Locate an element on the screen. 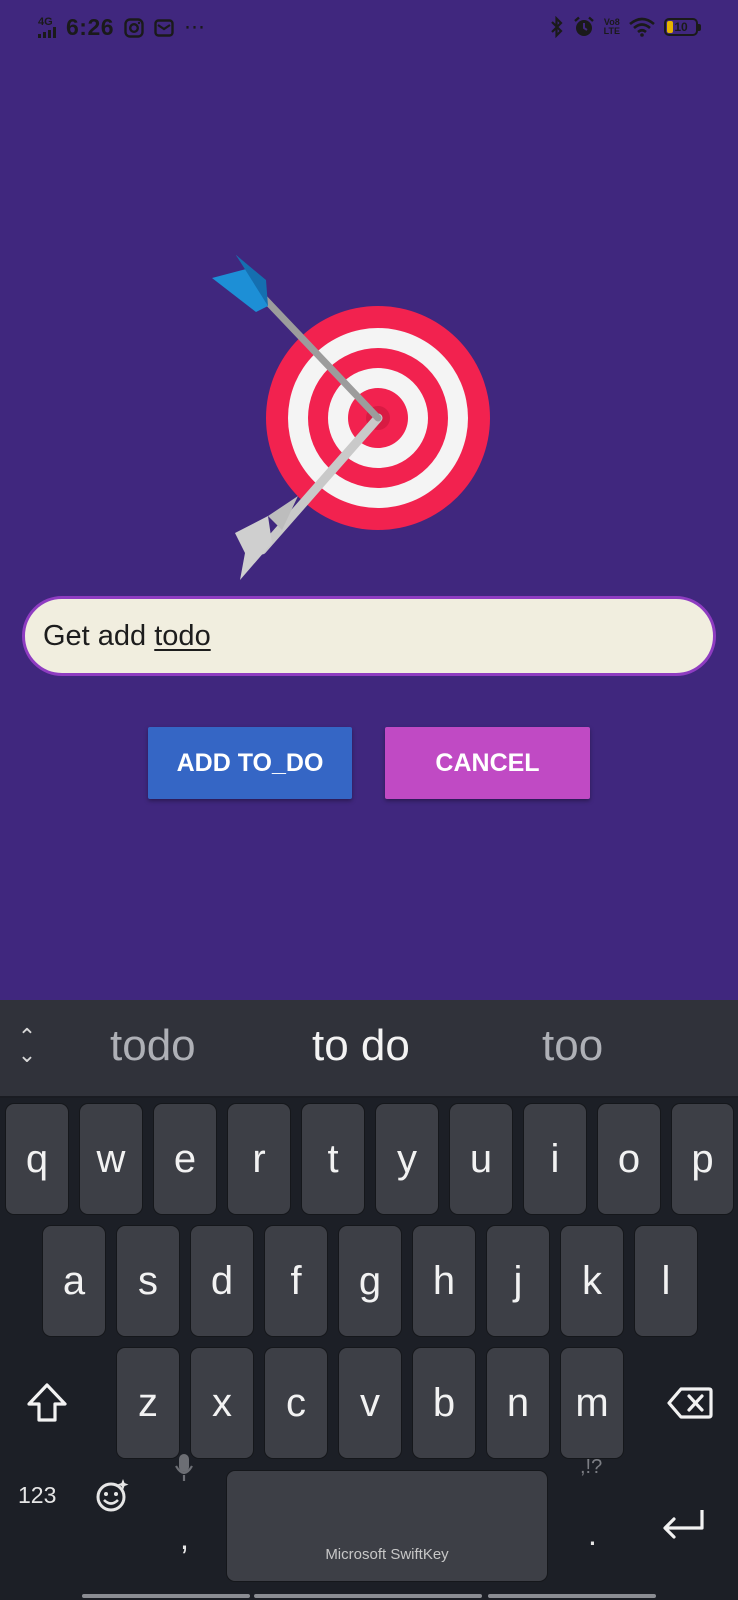 The height and width of the screenshot is (1600, 738). alarm-icon is located at coordinates (583, 26).